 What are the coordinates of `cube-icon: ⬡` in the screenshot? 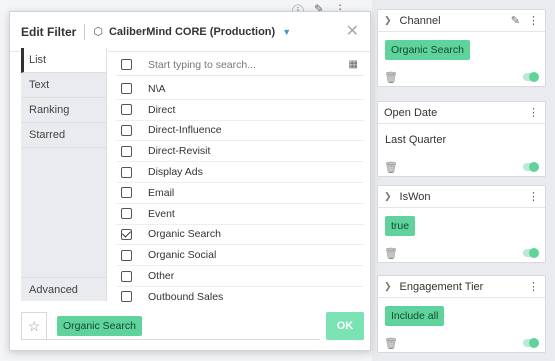 It's located at (98, 32).